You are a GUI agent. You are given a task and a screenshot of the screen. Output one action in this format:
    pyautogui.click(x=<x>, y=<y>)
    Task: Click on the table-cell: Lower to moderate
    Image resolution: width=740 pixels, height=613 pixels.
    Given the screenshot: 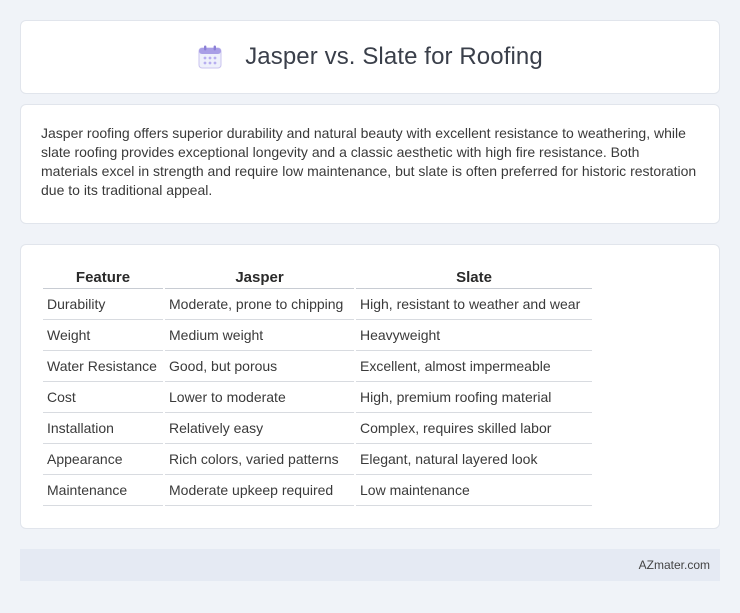 What is the action you would take?
    pyautogui.click(x=259, y=397)
    